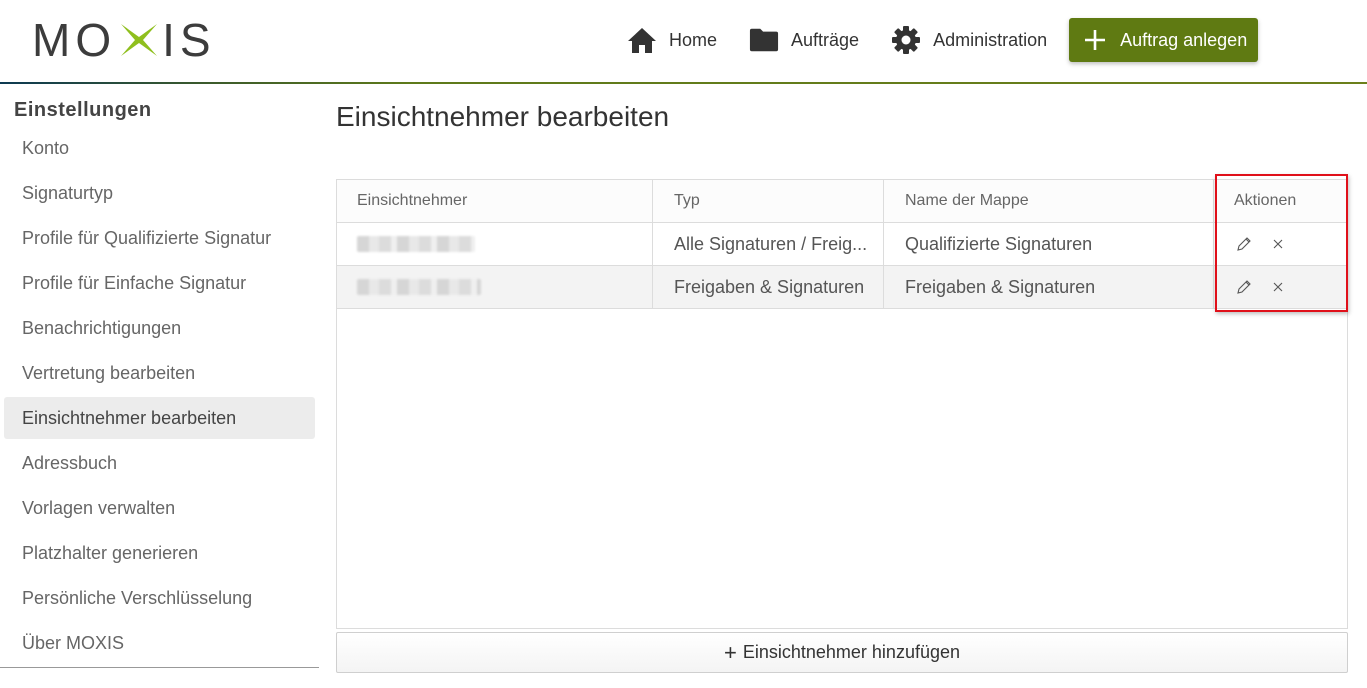  I want to click on column-header-typ: Typ, so click(768, 201).